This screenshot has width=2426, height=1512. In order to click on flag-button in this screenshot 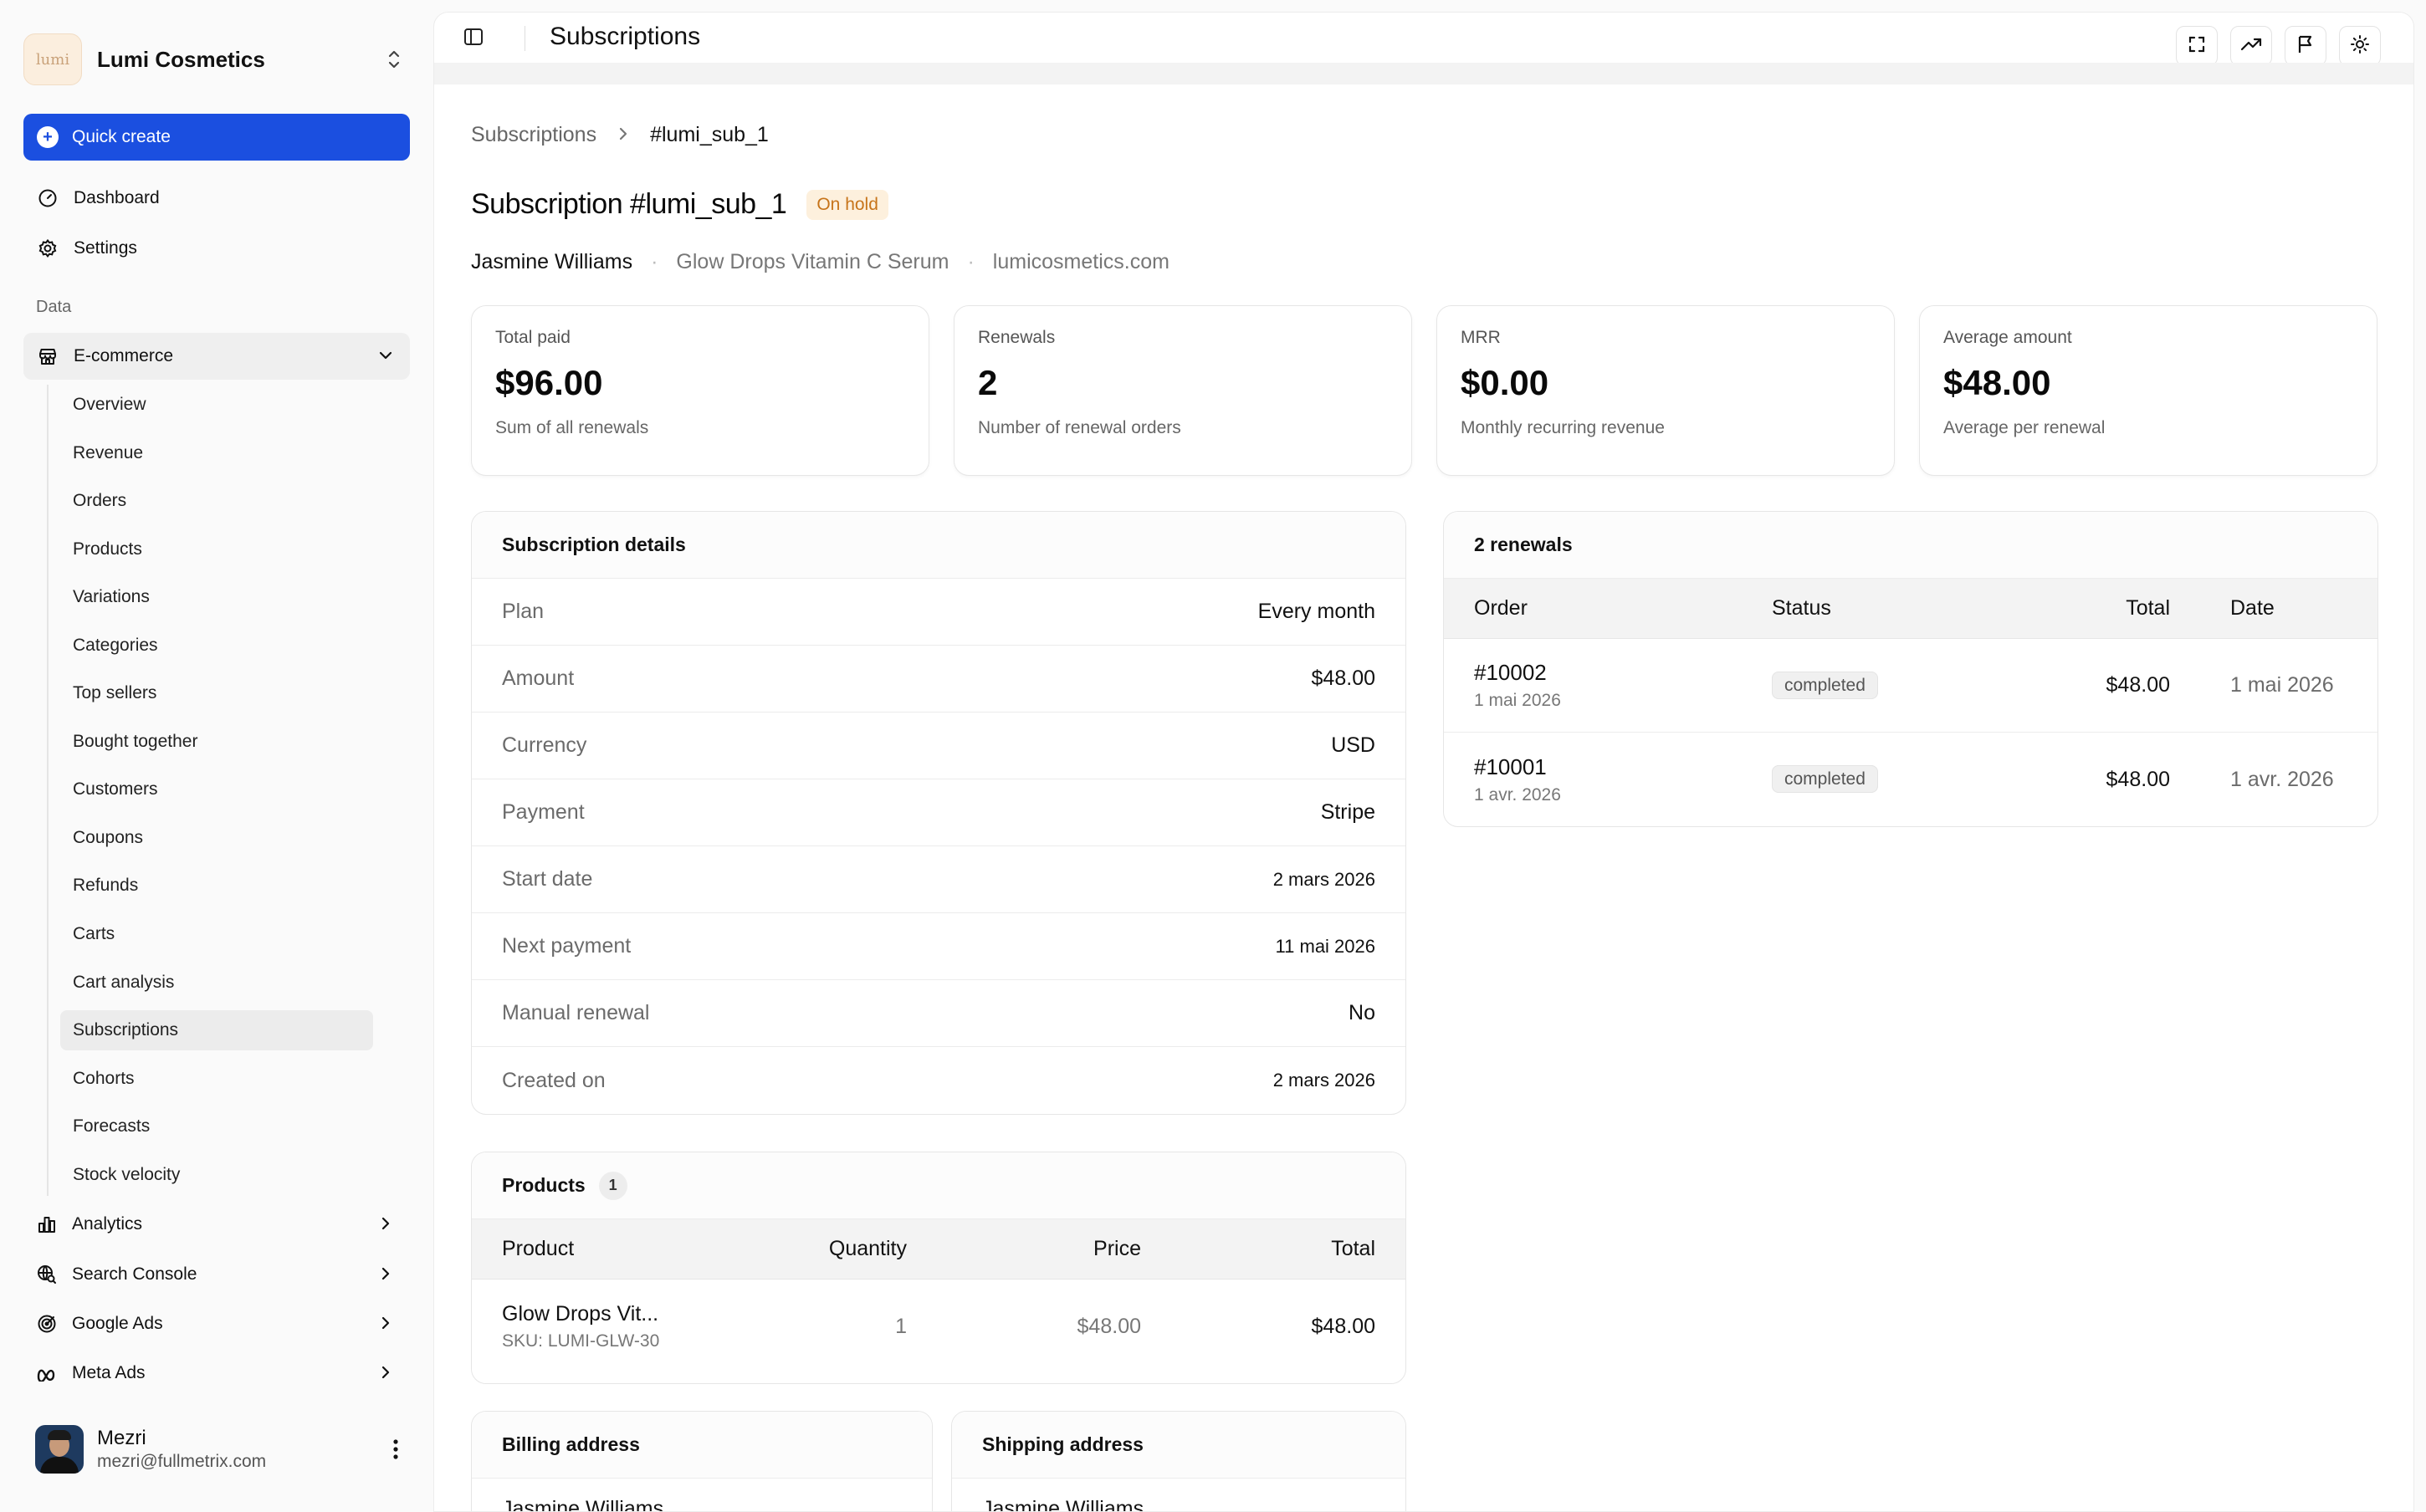, I will do `click(2305, 46)`.